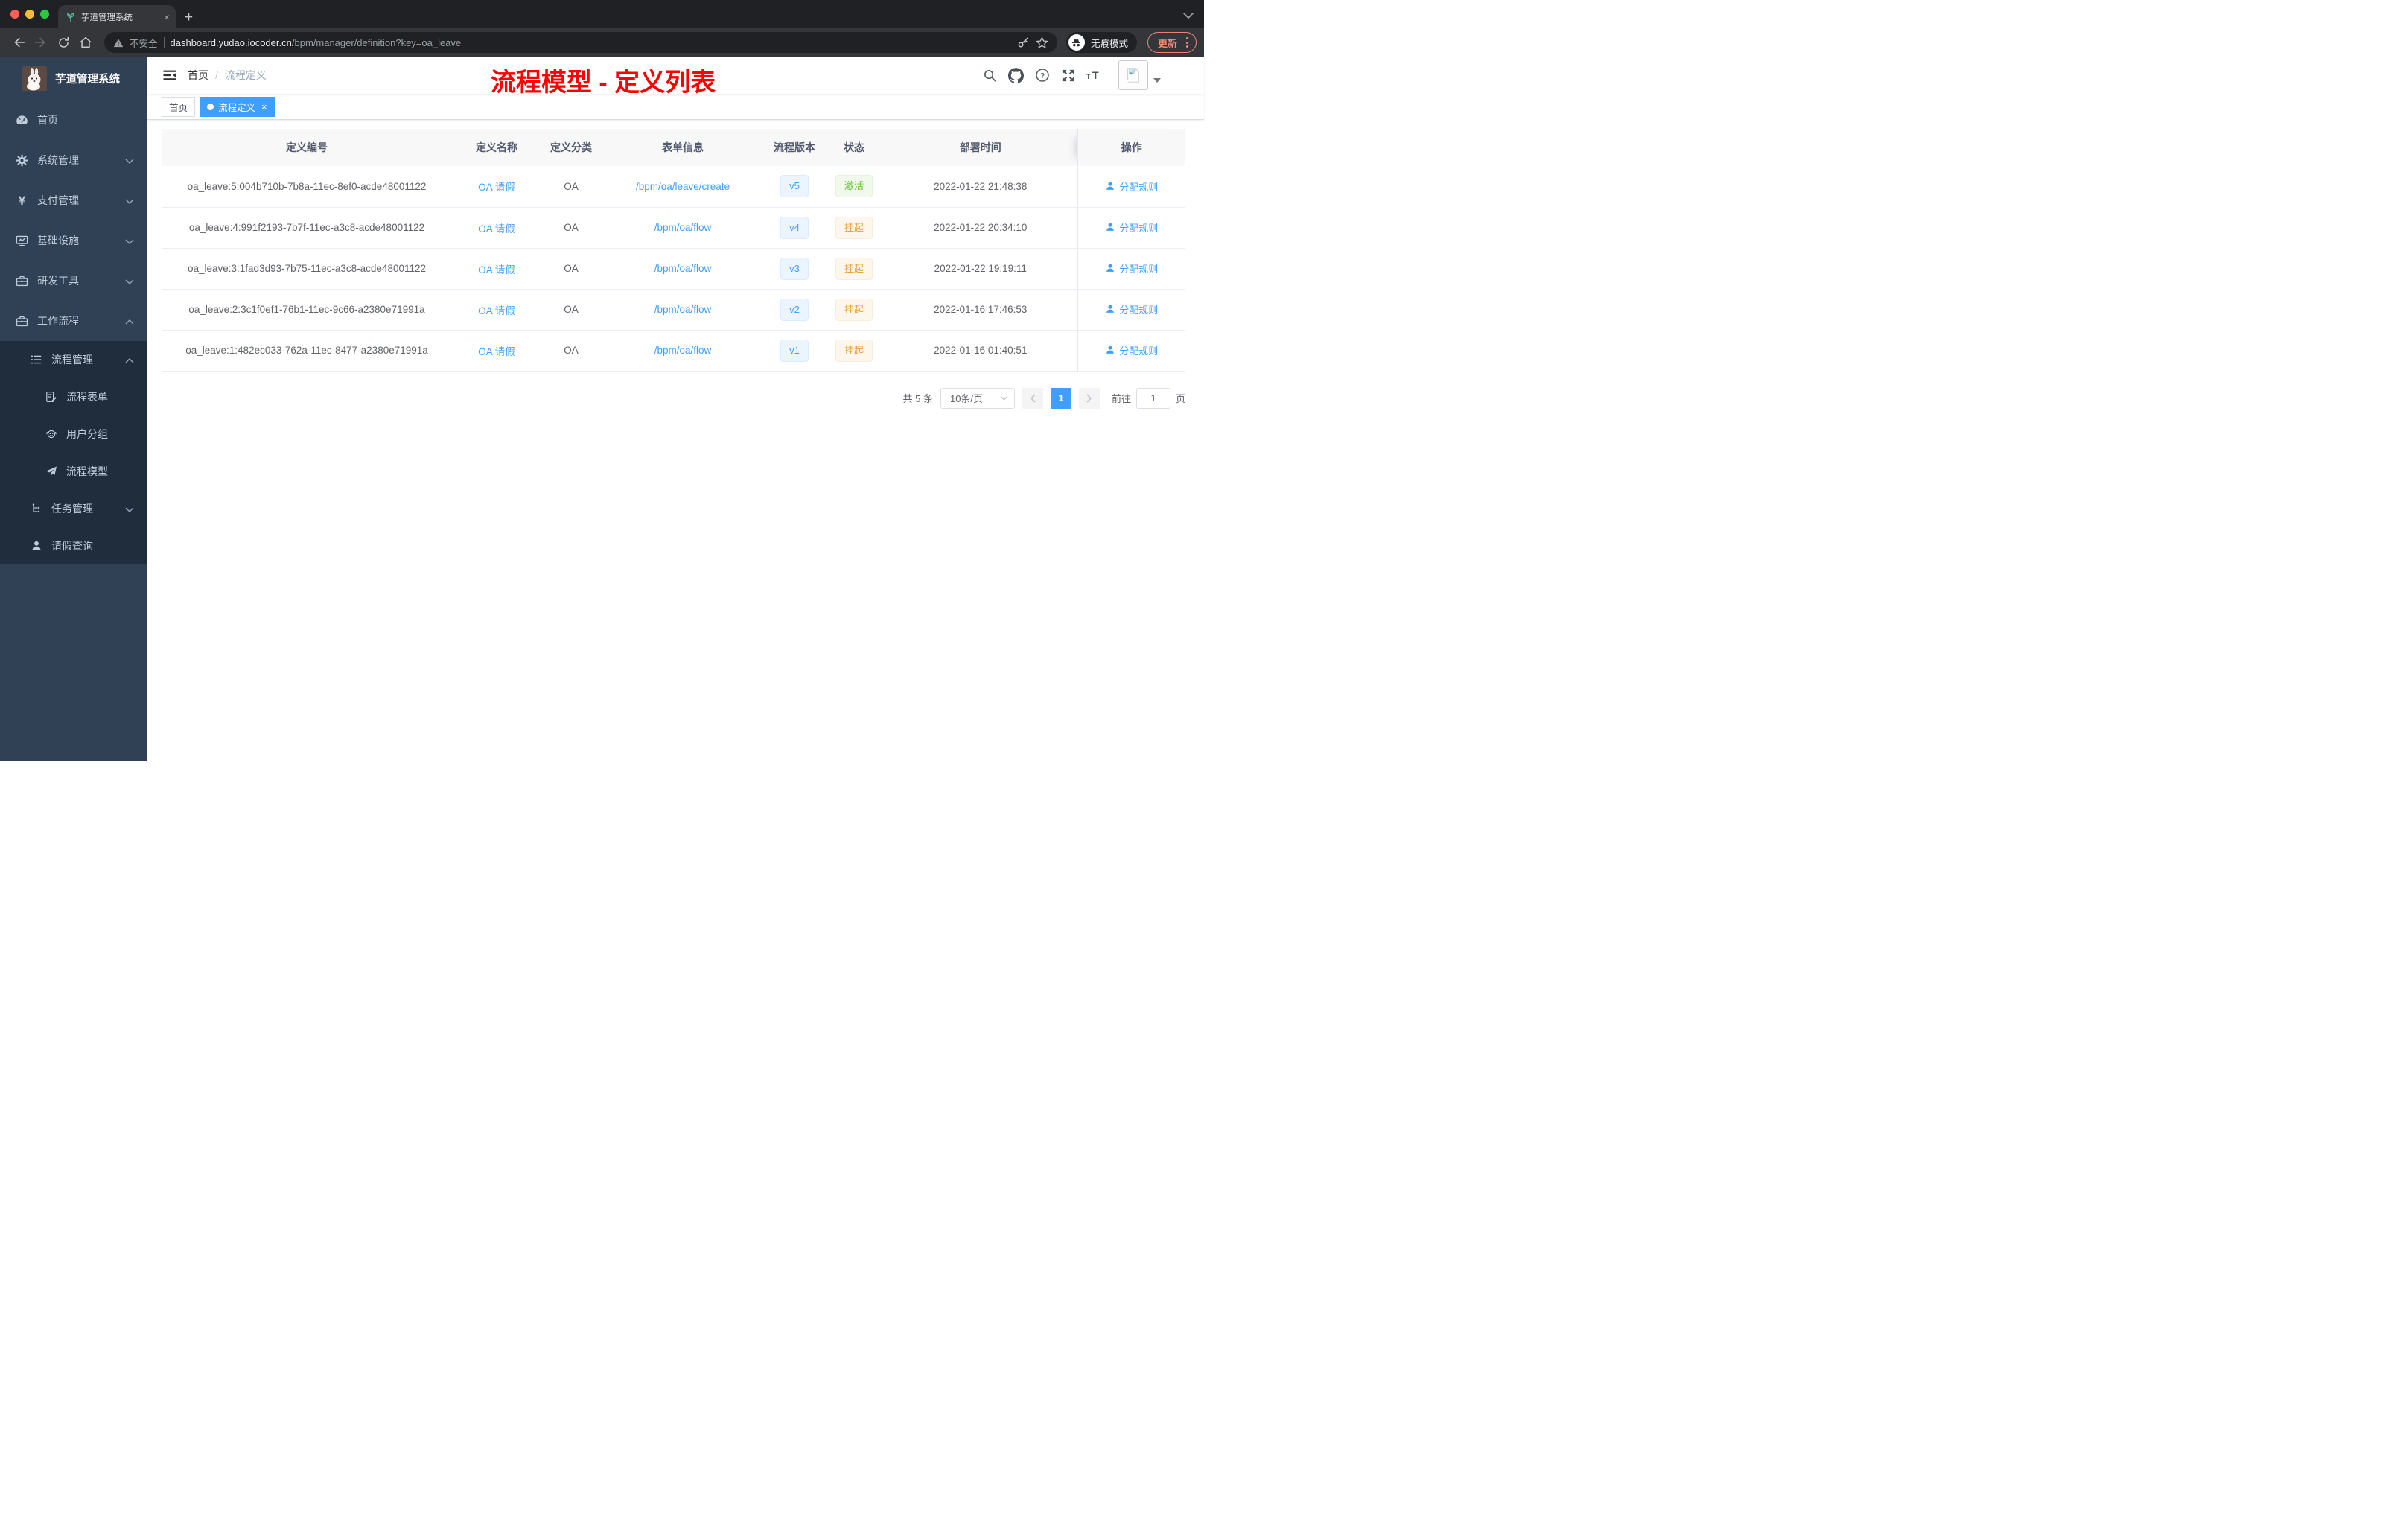 This screenshot has height=1522, width=2408. Describe the element at coordinates (144, 43) in the screenshot. I see `security-label: 不安全` at that location.